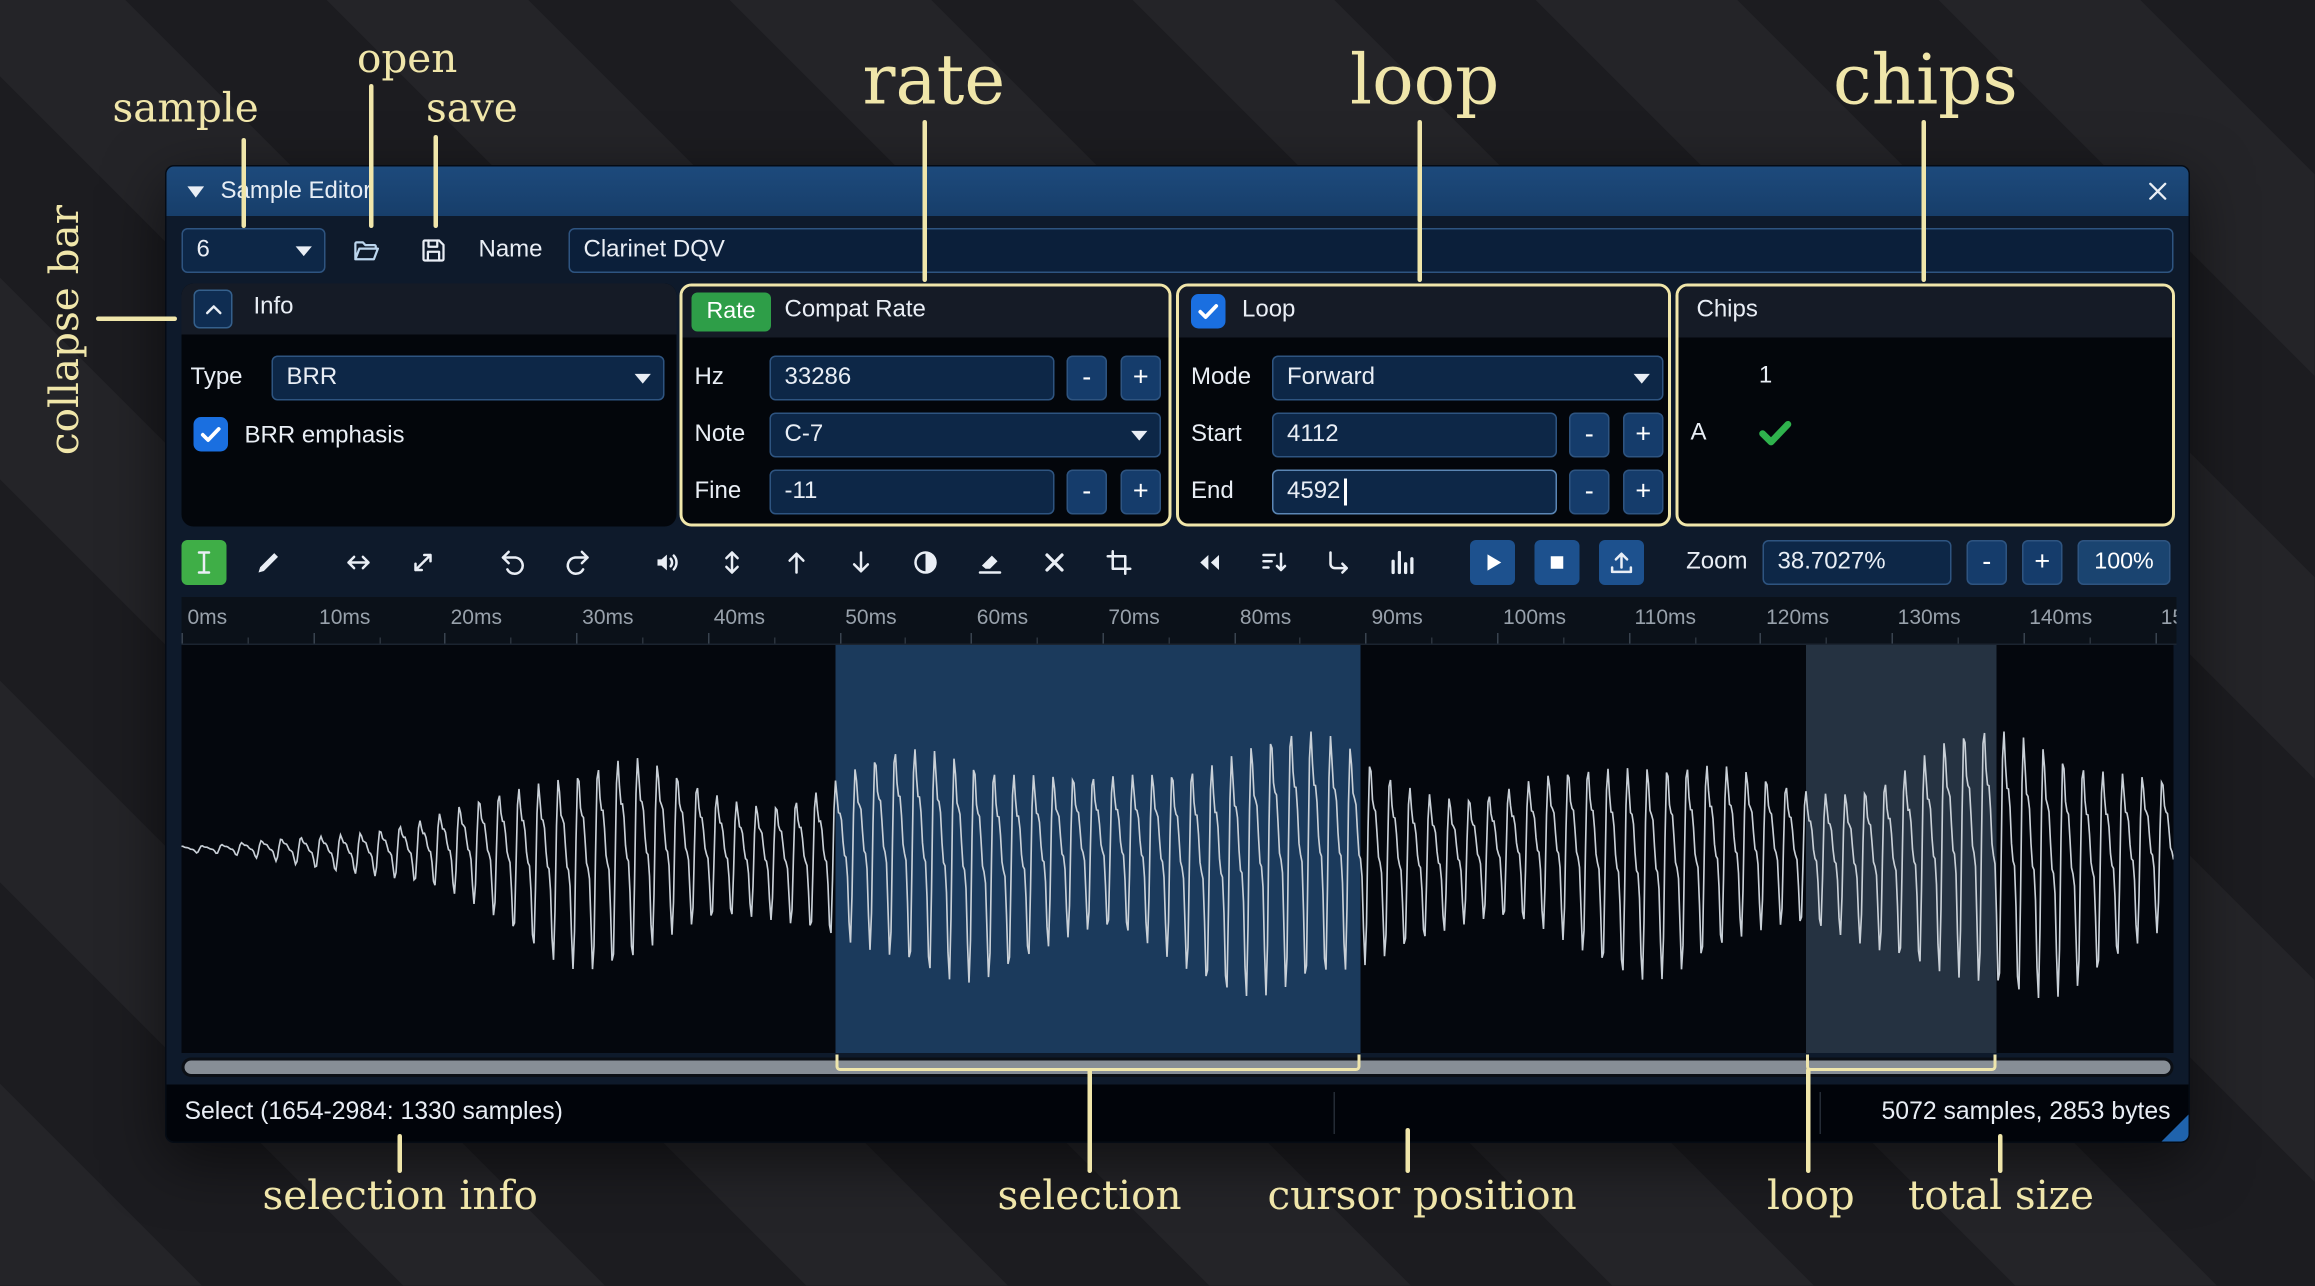 This screenshot has height=1286, width=2315. What do you see at coordinates (1140, 378) in the screenshot?
I see `hz-plus-button: +` at bounding box center [1140, 378].